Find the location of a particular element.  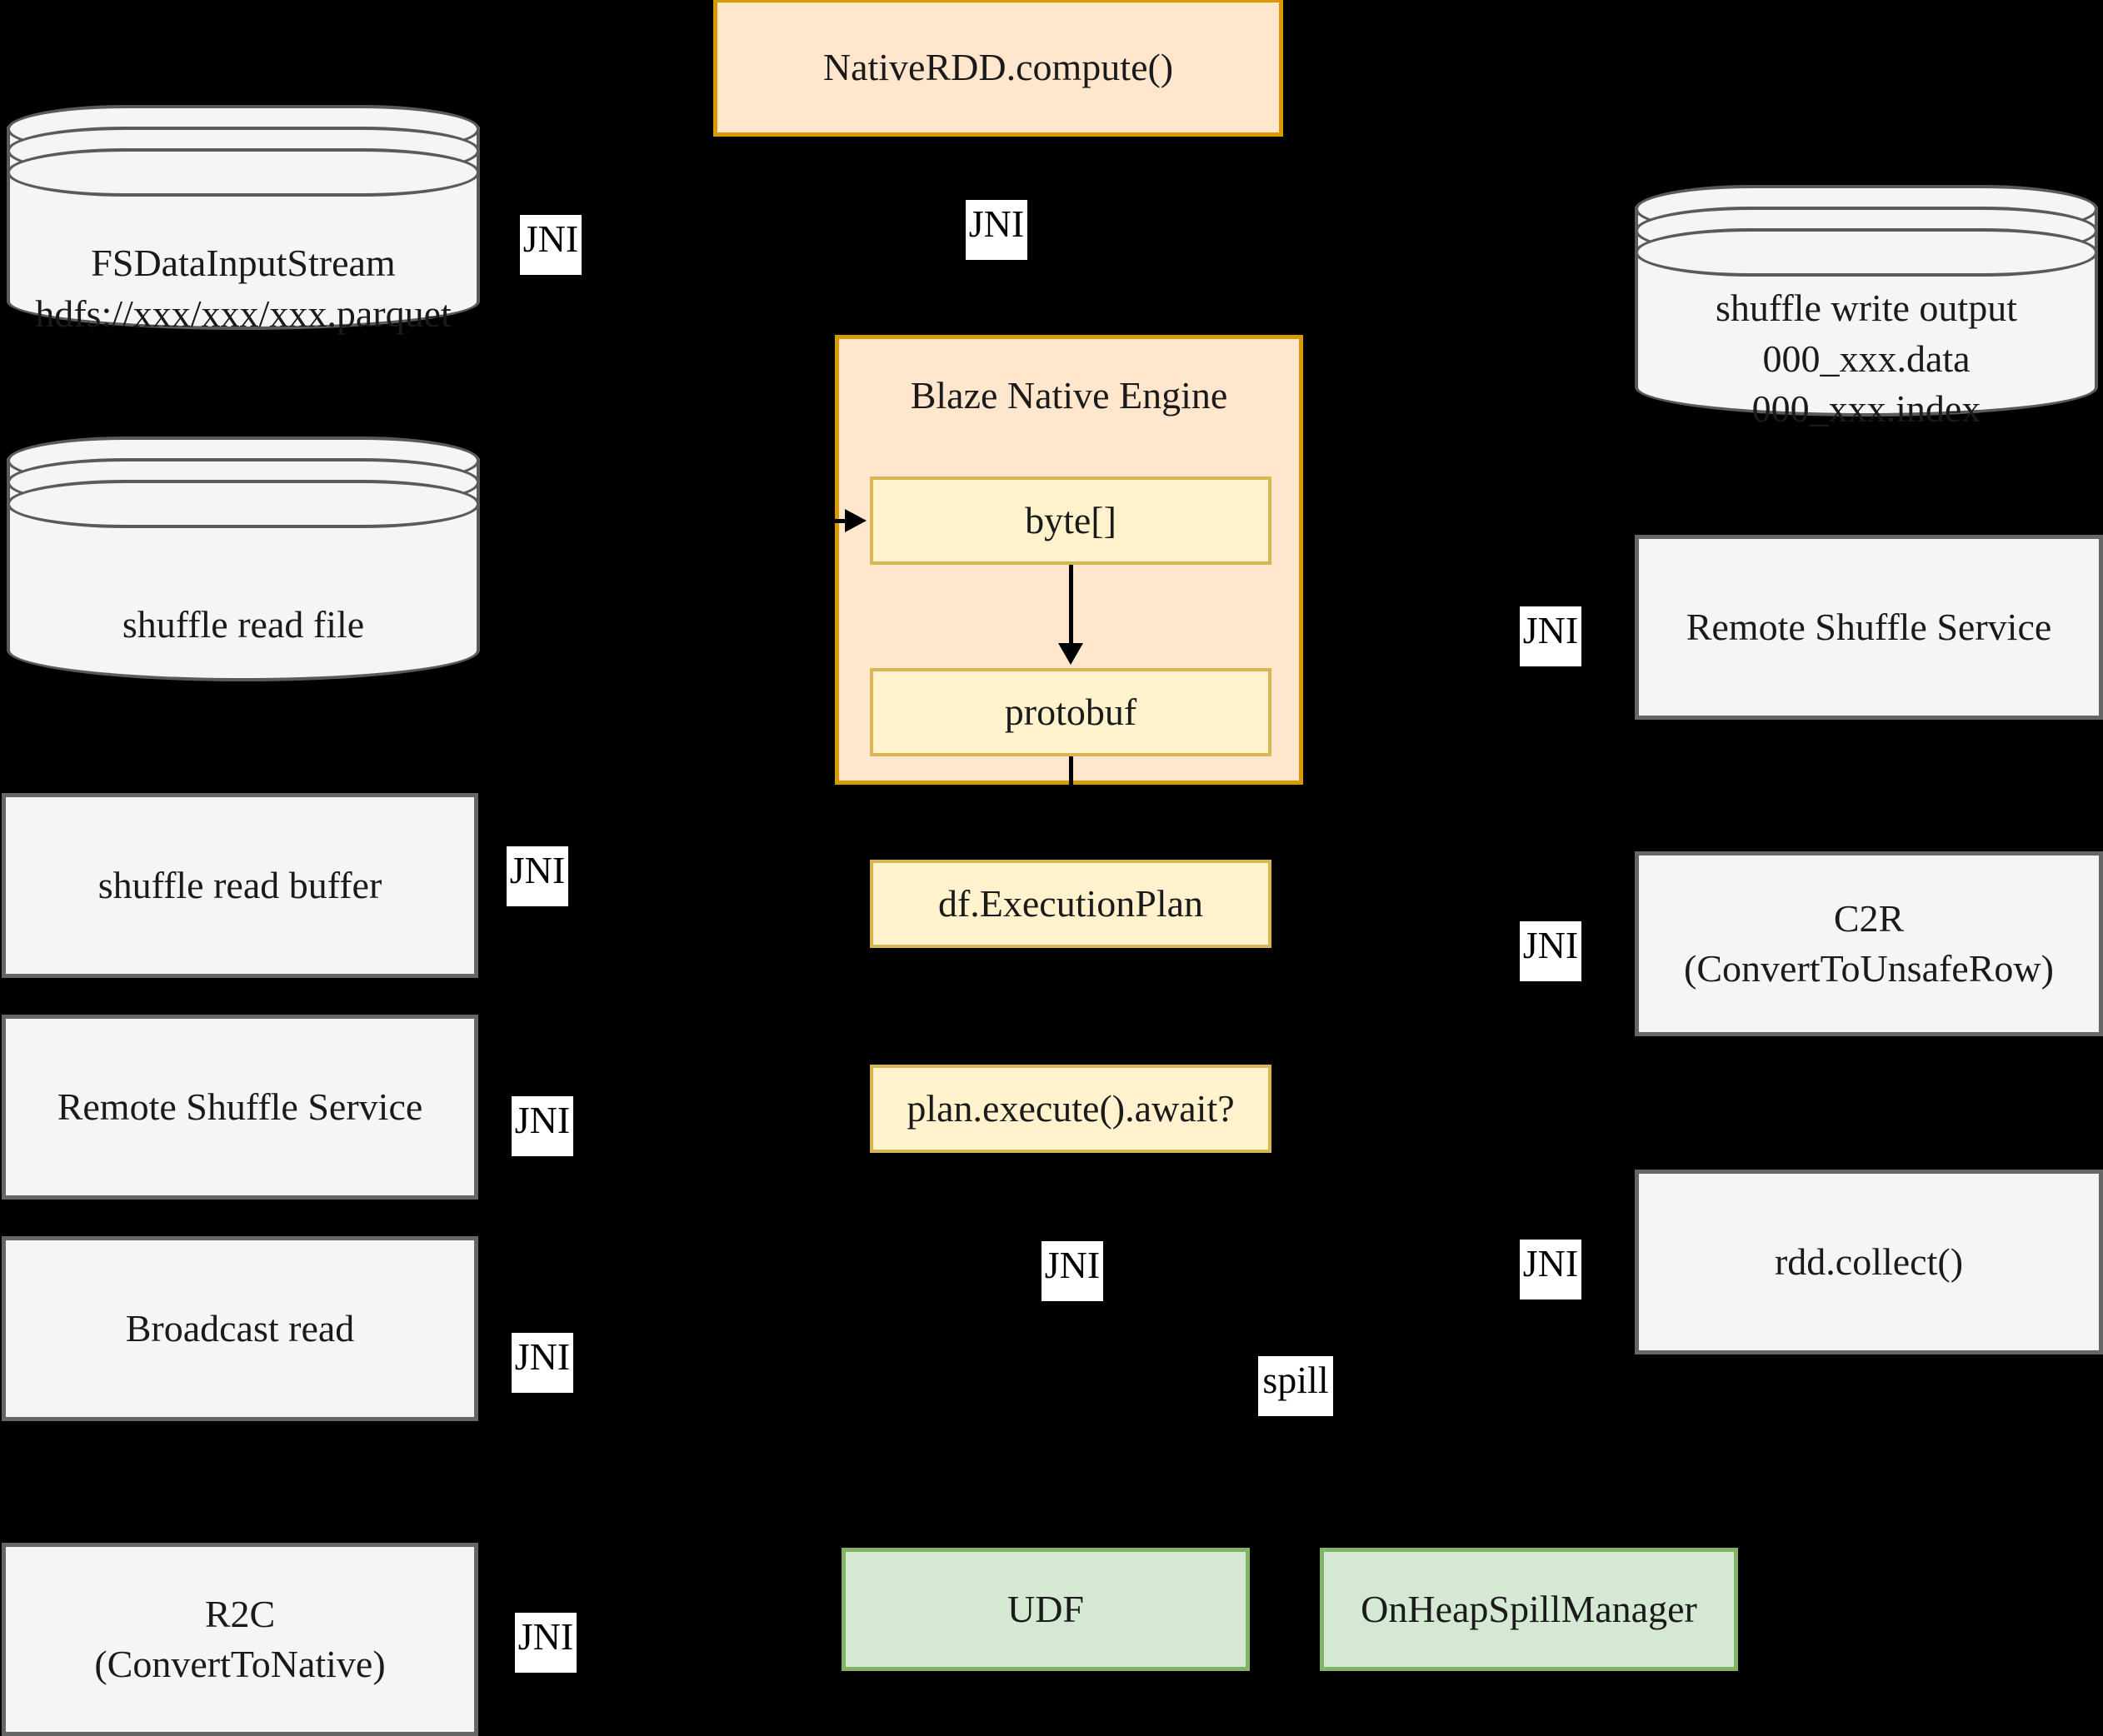

node-broadcast-read: Broadcast read is located at coordinates (240, 1328).